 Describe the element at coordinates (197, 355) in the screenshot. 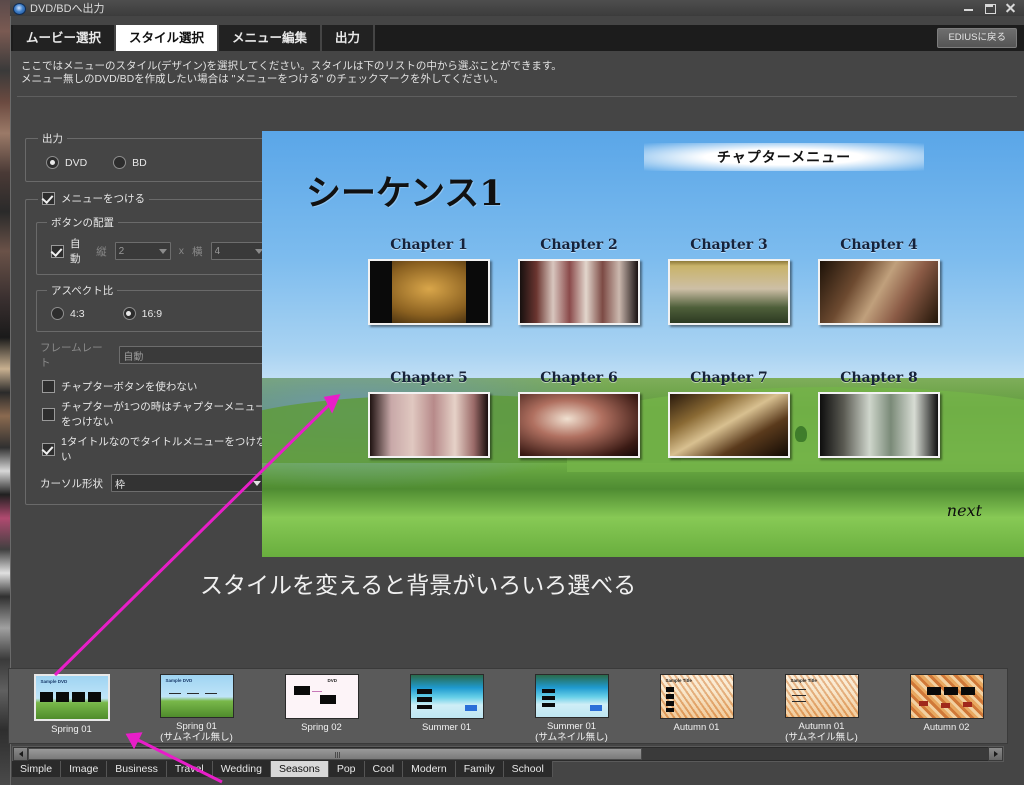

I see `framerate-select: 自動` at that location.